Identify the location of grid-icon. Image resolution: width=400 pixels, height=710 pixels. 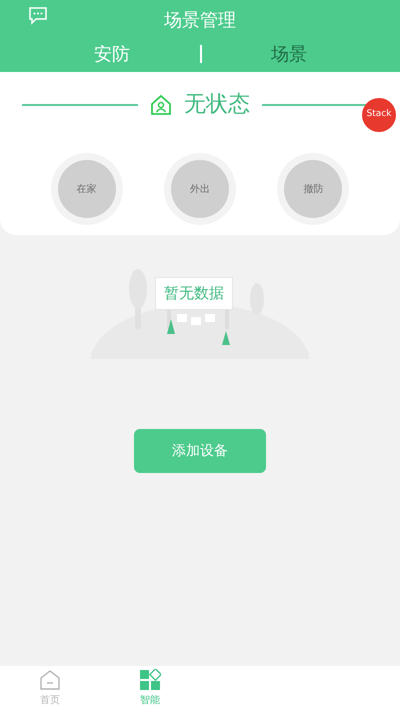
(150, 679).